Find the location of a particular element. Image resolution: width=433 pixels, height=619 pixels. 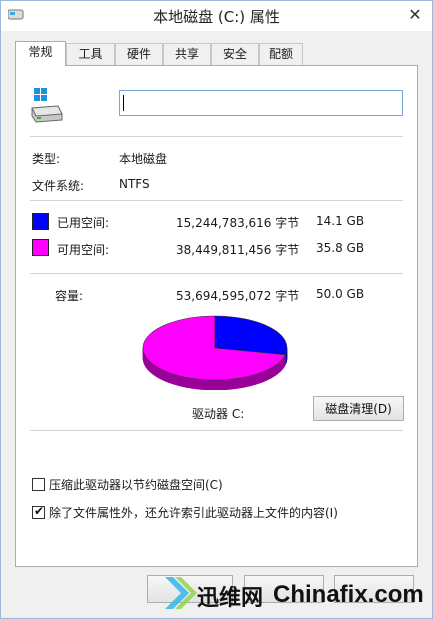

used-space-swatch is located at coordinates (40, 221).